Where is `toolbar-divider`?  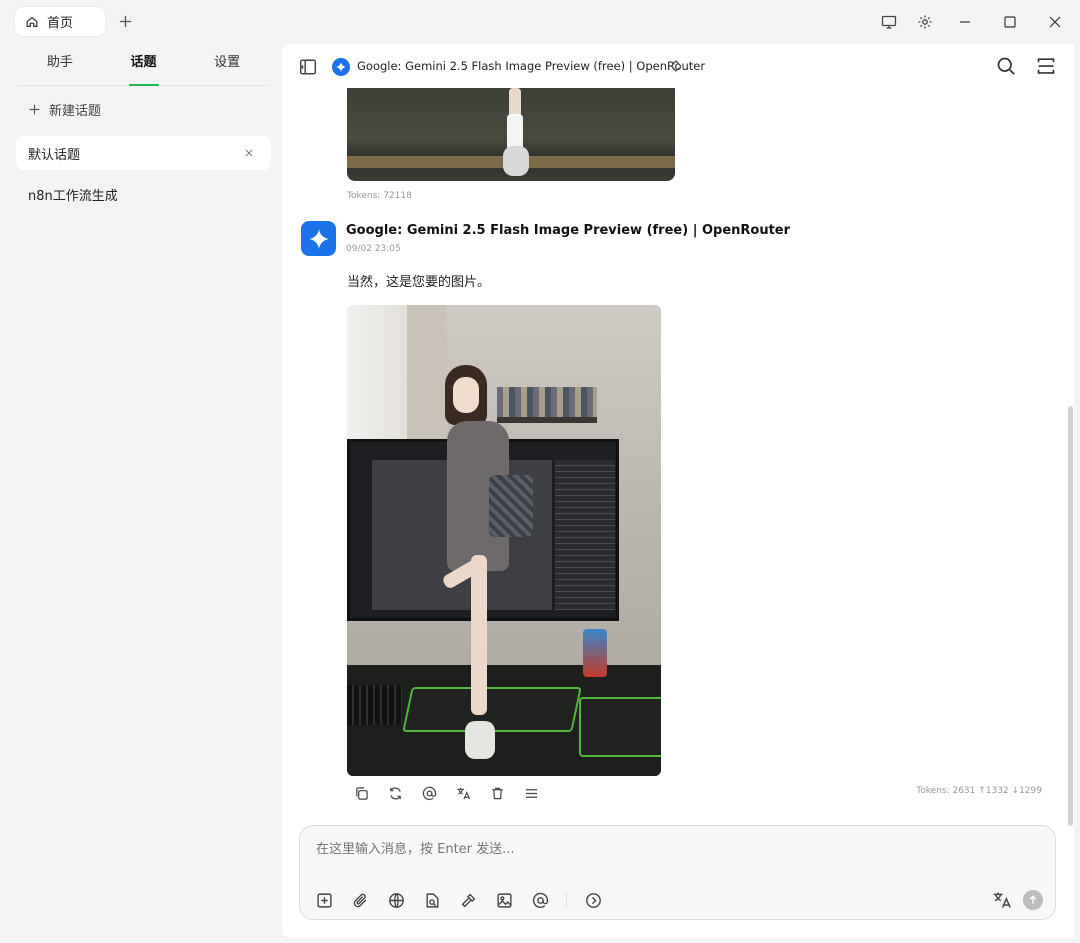 toolbar-divider is located at coordinates (566, 900).